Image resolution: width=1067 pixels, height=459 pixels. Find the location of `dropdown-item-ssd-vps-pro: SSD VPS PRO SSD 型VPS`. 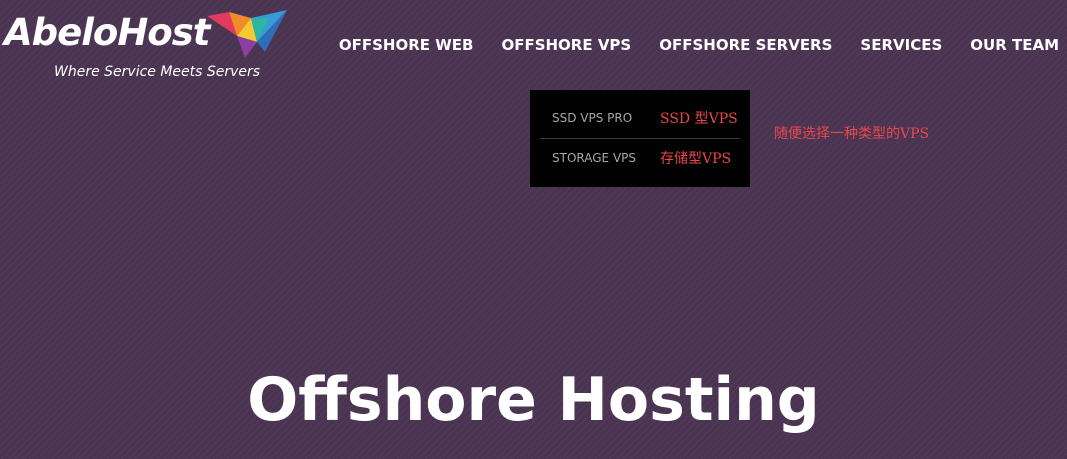

dropdown-item-ssd-vps-pro: SSD VPS PRO SSD 型VPS is located at coordinates (640, 114).